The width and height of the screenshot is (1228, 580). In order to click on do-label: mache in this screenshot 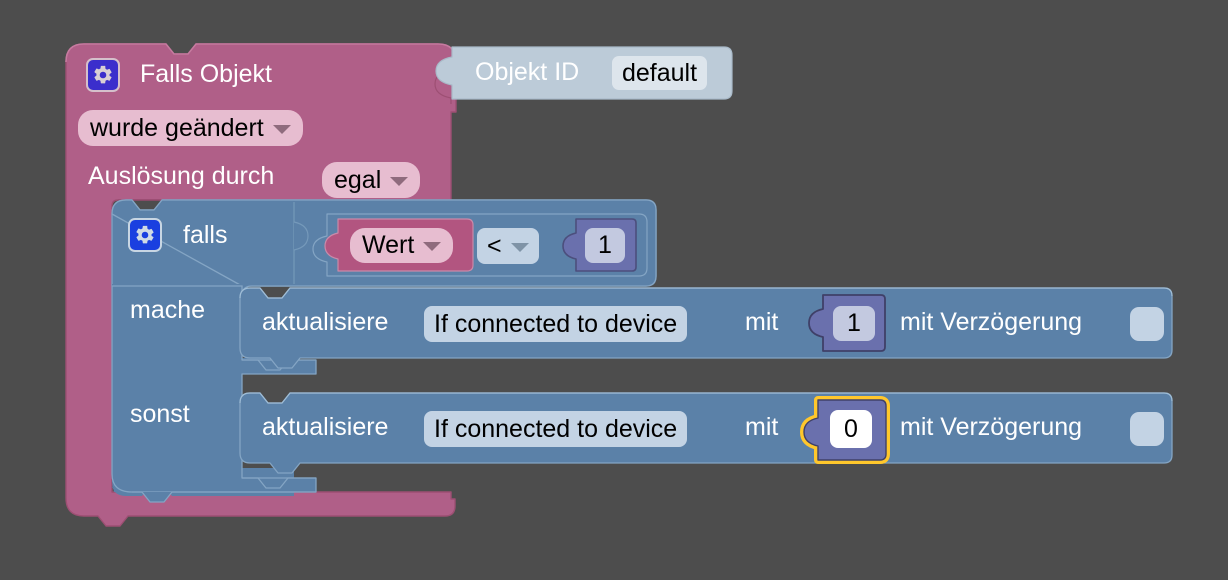, I will do `click(168, 310)`.